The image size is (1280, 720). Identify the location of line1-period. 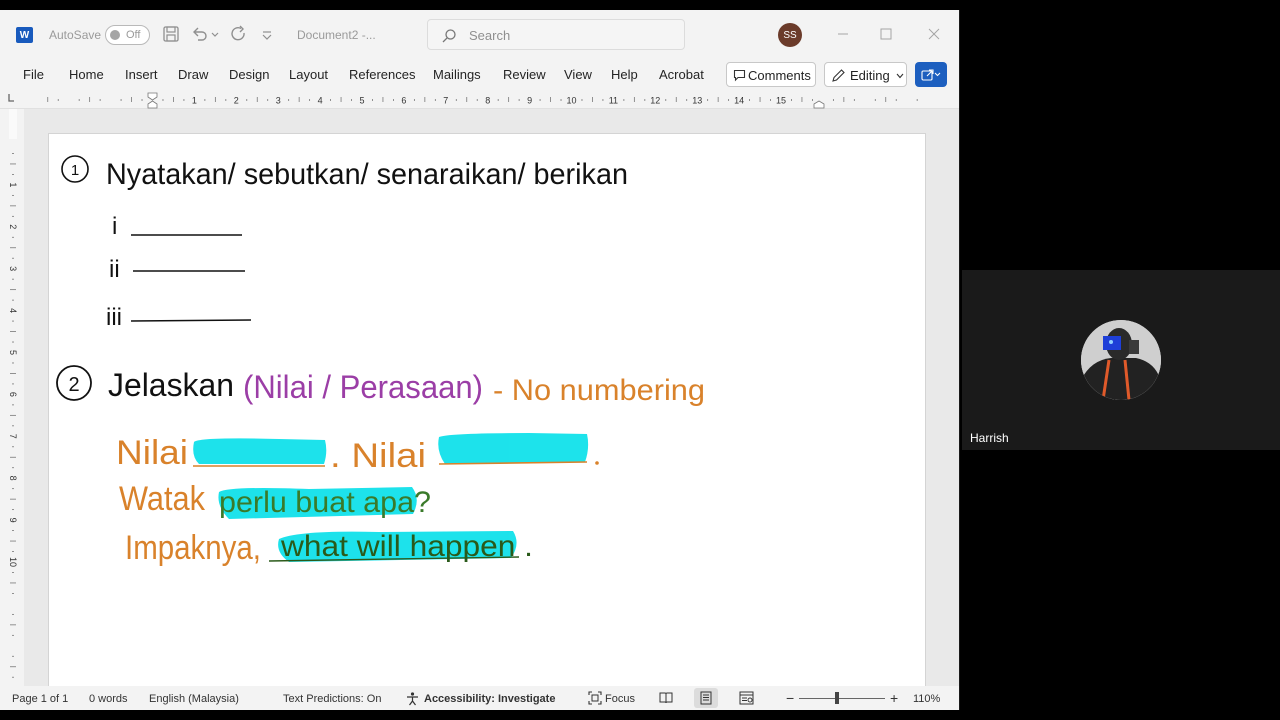
(597, 463).